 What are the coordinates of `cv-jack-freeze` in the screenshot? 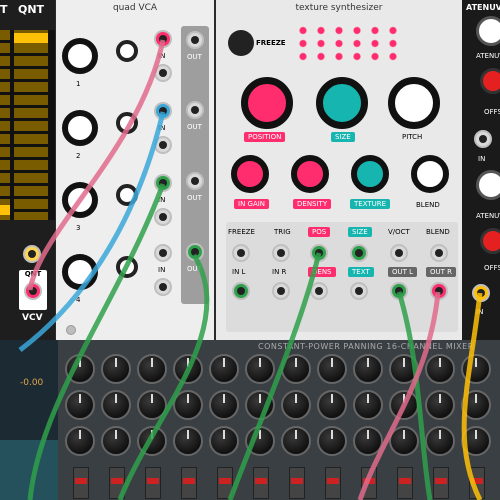 It's located at (241, 253).